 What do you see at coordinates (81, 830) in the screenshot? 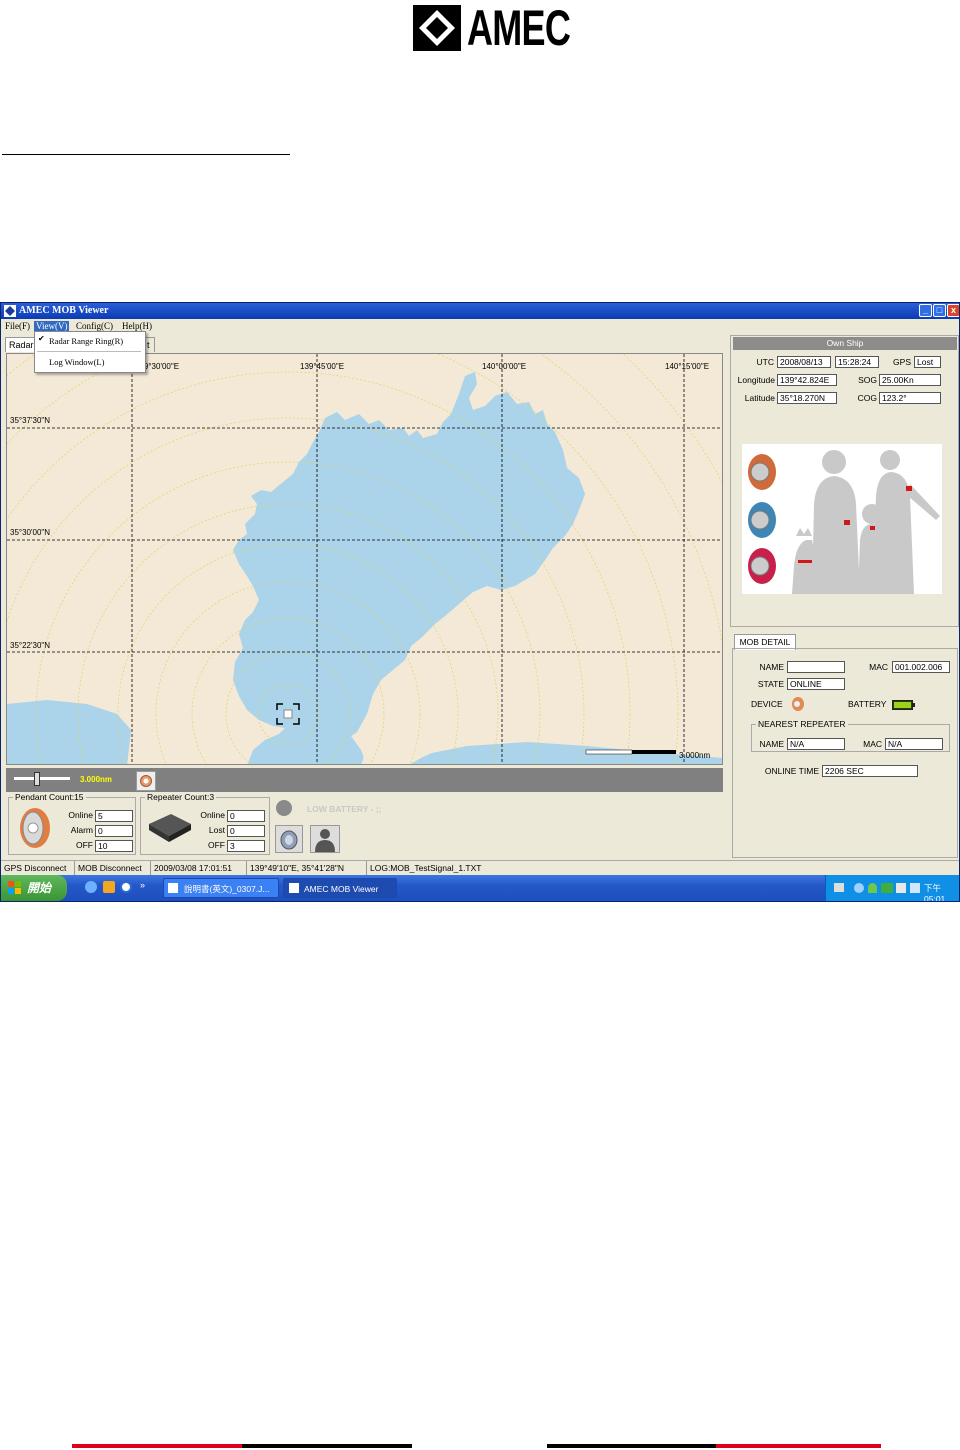
I see `pendant-alarm-label: Alarm` at bounding box center [81, 830].